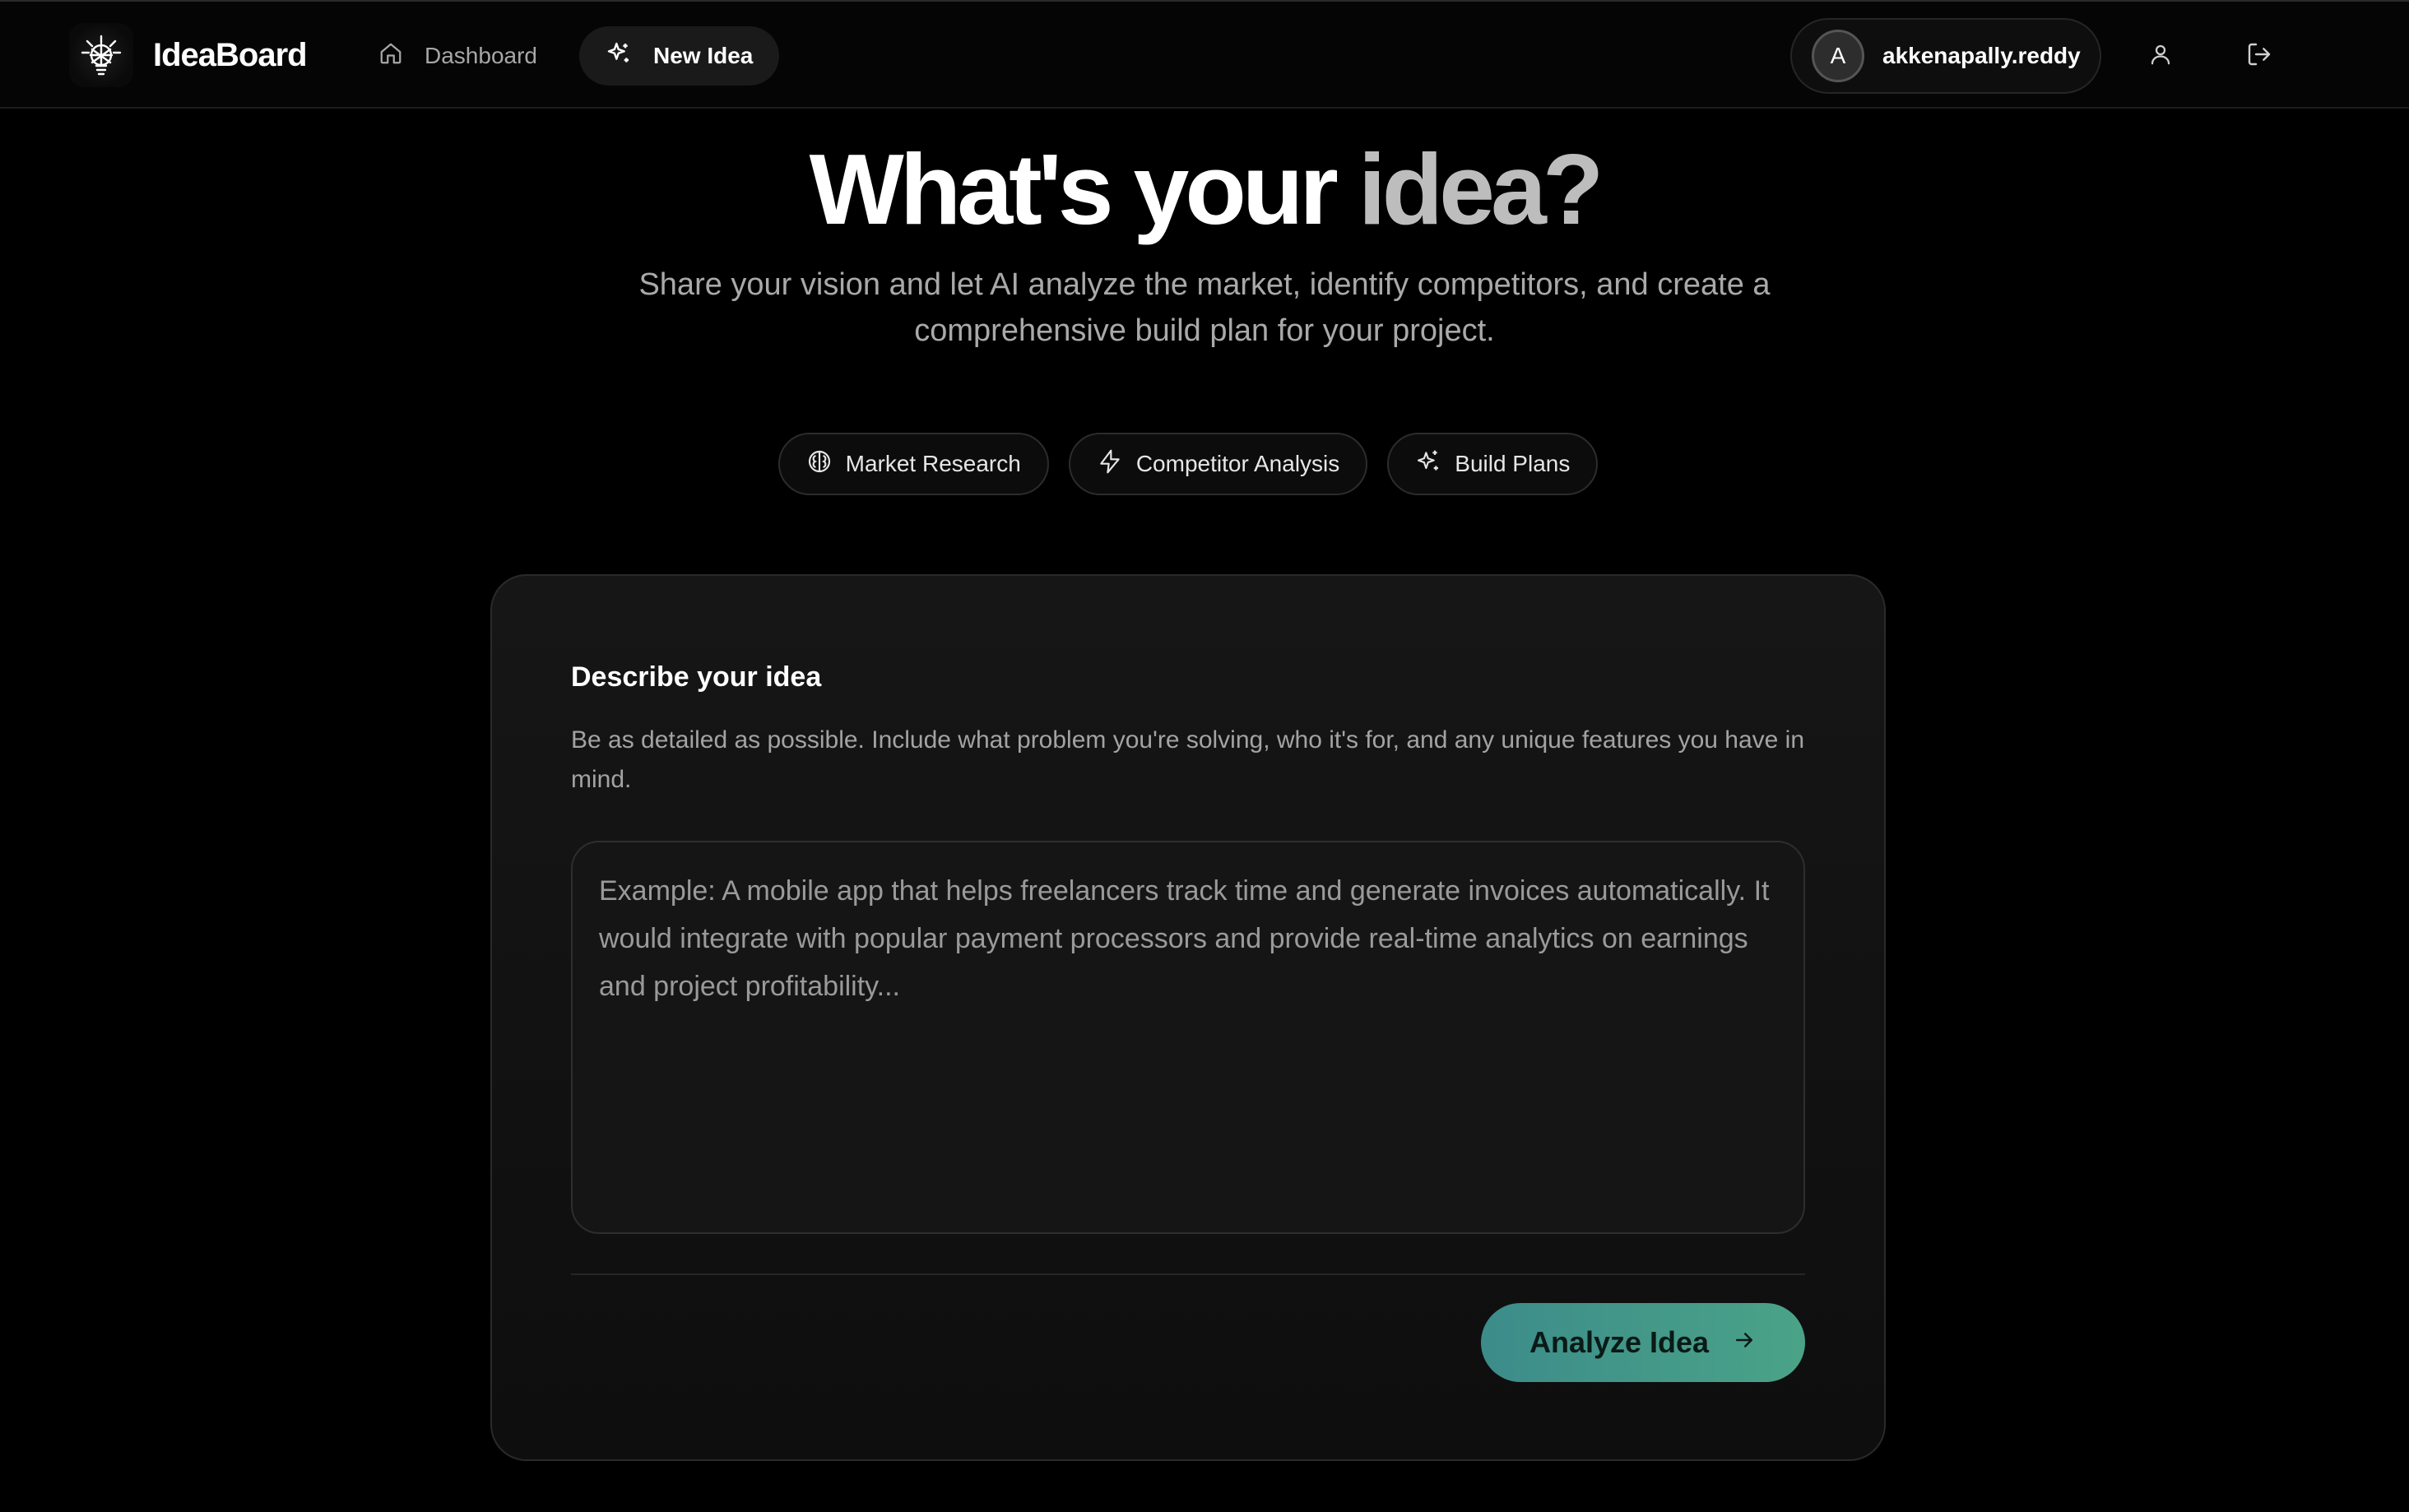  I want to click on home-icon, so click(390, 56).